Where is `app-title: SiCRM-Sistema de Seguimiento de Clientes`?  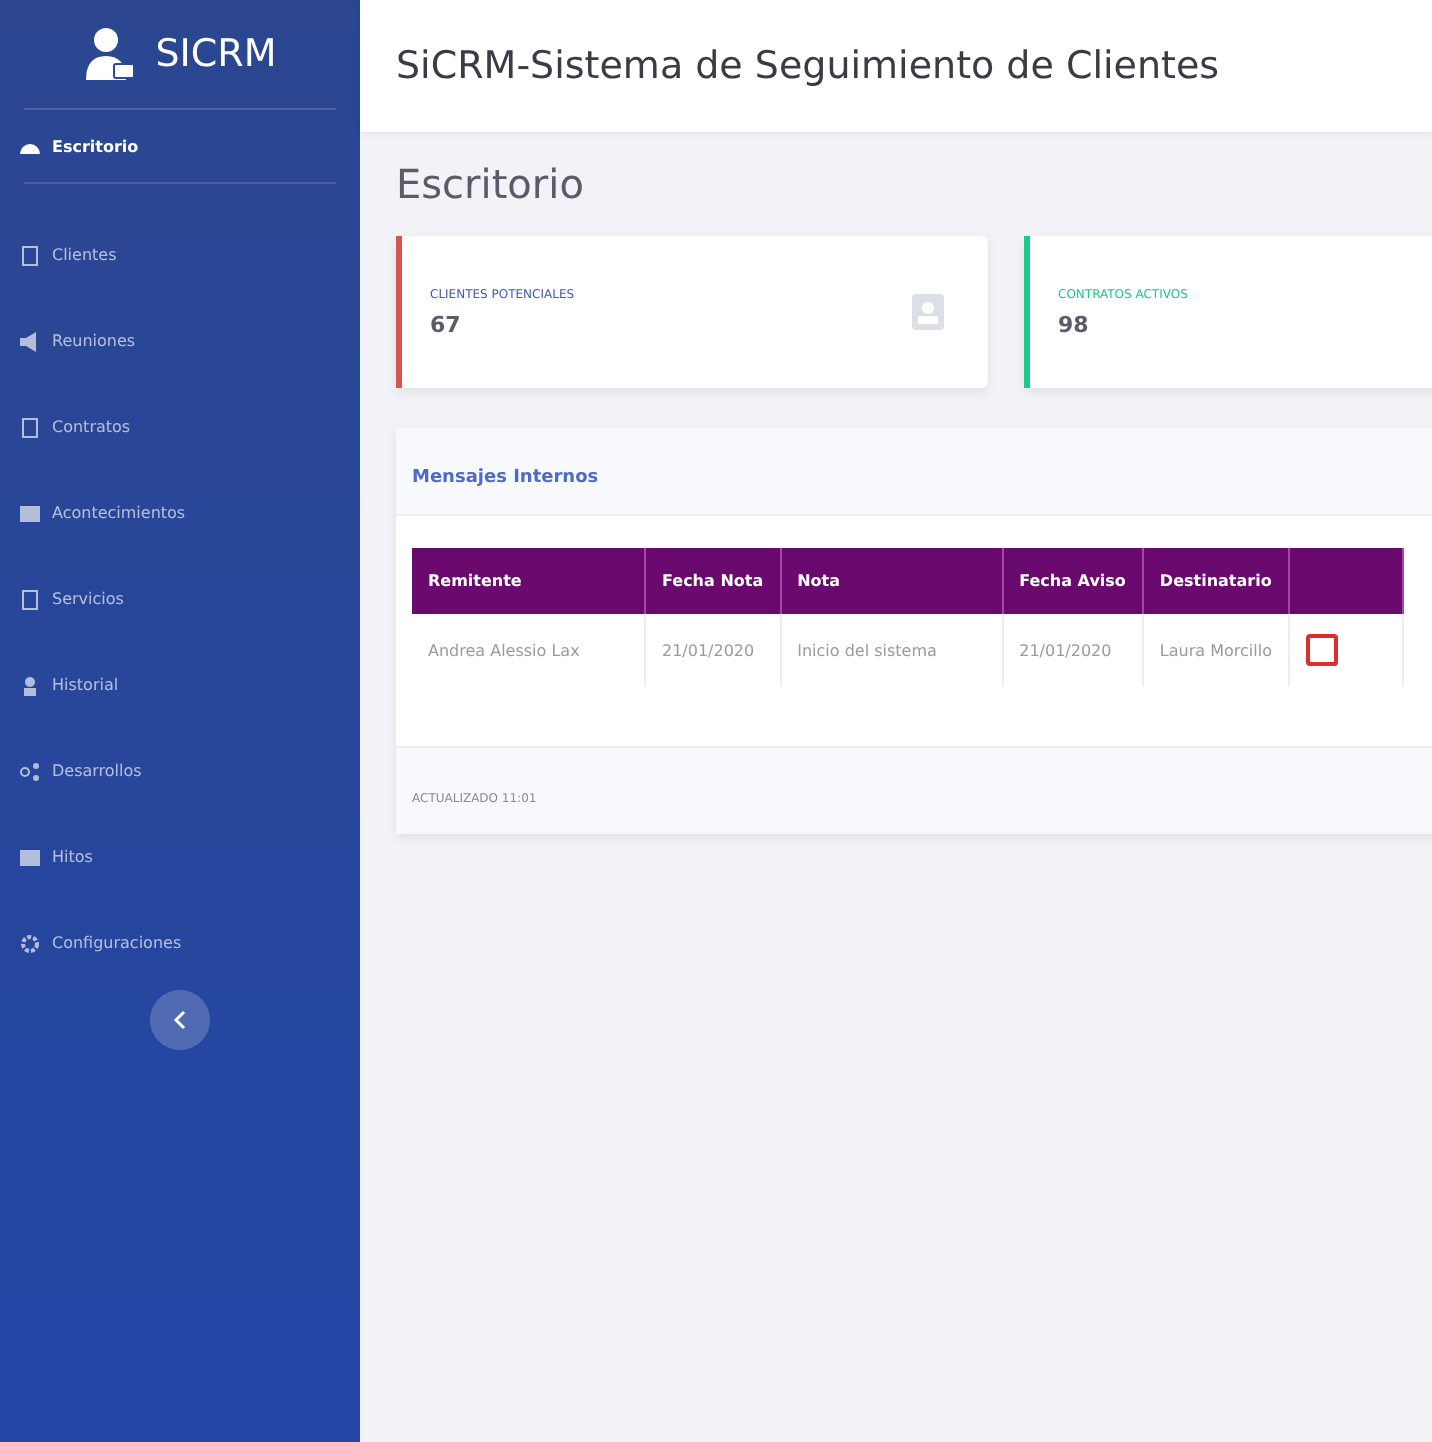
app-title: SiCRM-Sistema de Seguimiento de Clientes is located at coordinates (808, 66).